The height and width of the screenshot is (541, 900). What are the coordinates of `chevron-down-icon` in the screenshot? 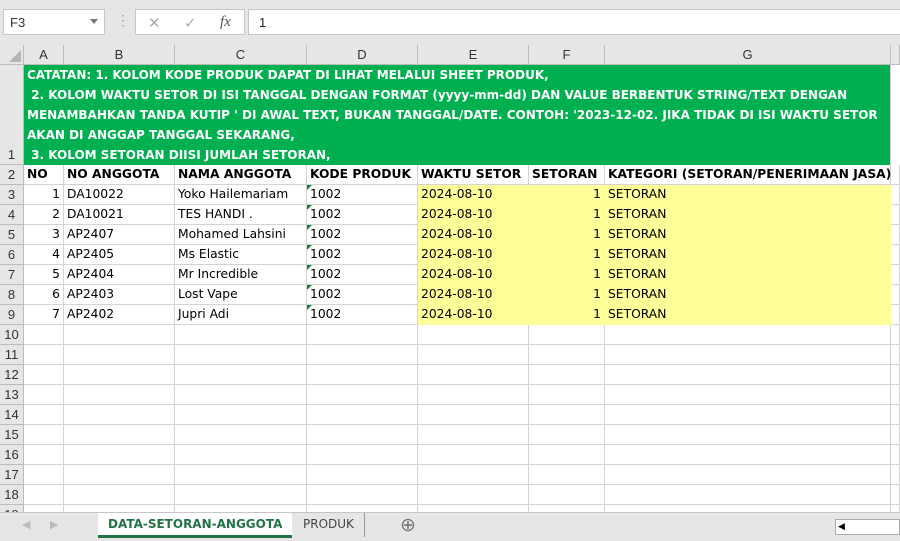 It's located at (94, 21).